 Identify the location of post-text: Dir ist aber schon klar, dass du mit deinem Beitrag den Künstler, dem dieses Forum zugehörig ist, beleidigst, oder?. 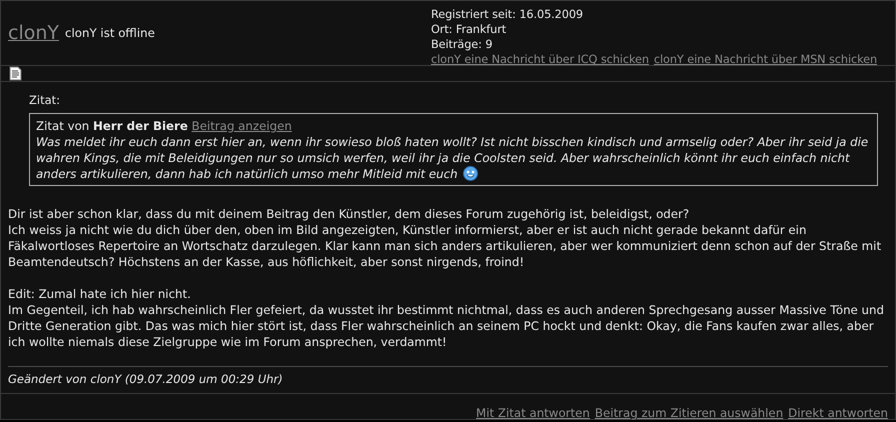
(349, 214).